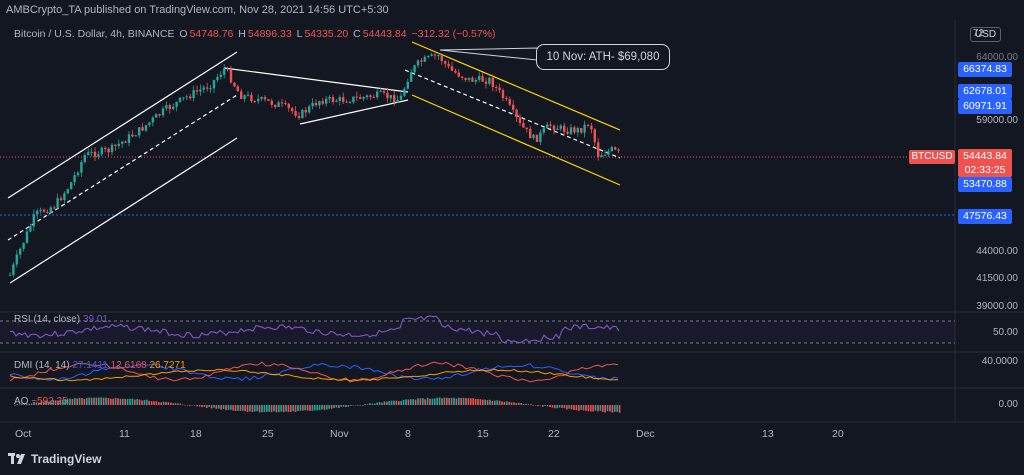 The image size is (1024, 475). Describe the element at coordinates (488, 54) in the screenshot. I see `callout-pointer` at that location.